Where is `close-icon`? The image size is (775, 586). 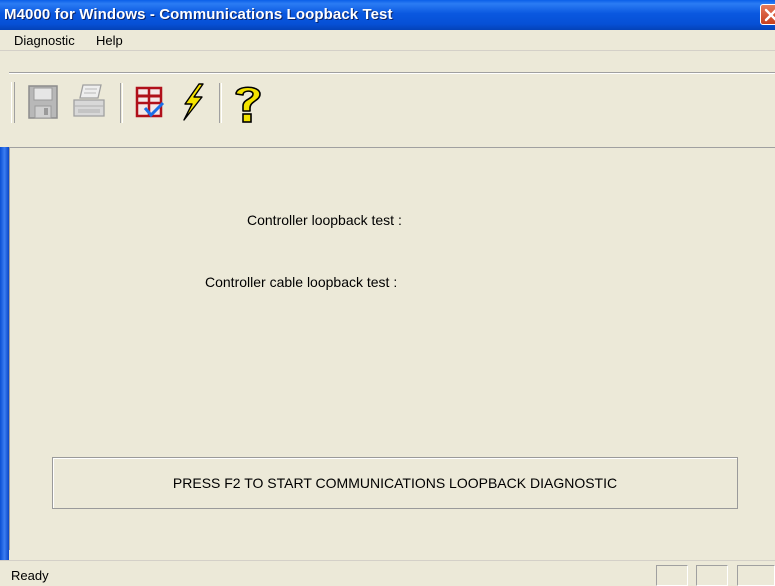
close-icon is located at coordinates (769, 15).